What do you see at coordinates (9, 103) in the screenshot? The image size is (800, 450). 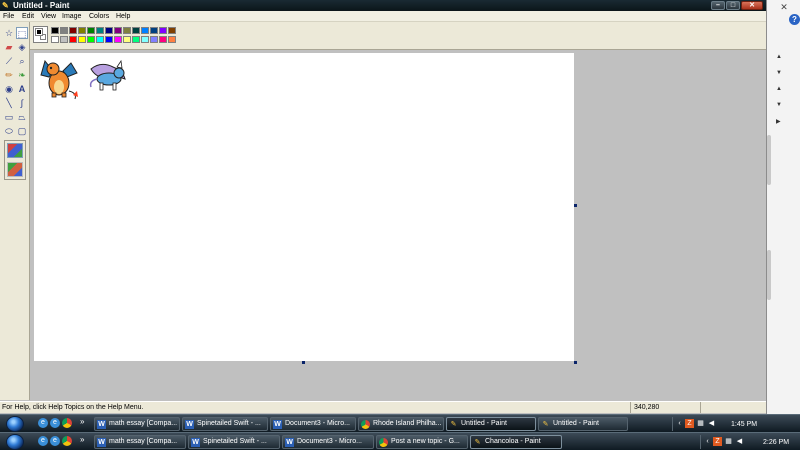 I see `line-icon: ╲` at bounding box center [9, 103].